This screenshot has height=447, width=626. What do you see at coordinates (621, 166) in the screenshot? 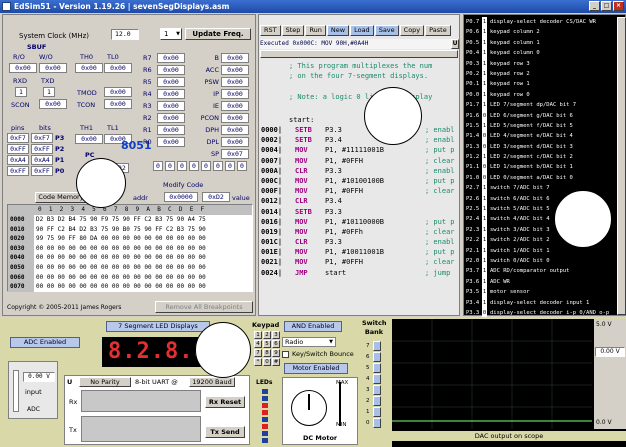
I see `pins-vscrollbar` at bounding box center [621, 166].